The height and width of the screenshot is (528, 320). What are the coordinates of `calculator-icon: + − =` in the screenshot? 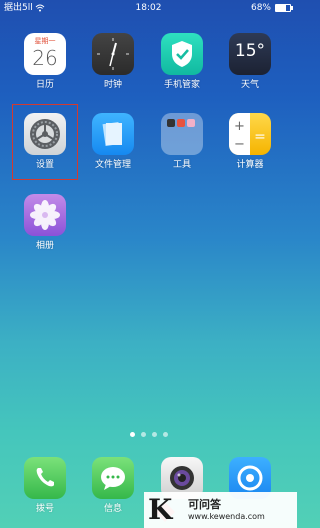 It's located at (250, 134).